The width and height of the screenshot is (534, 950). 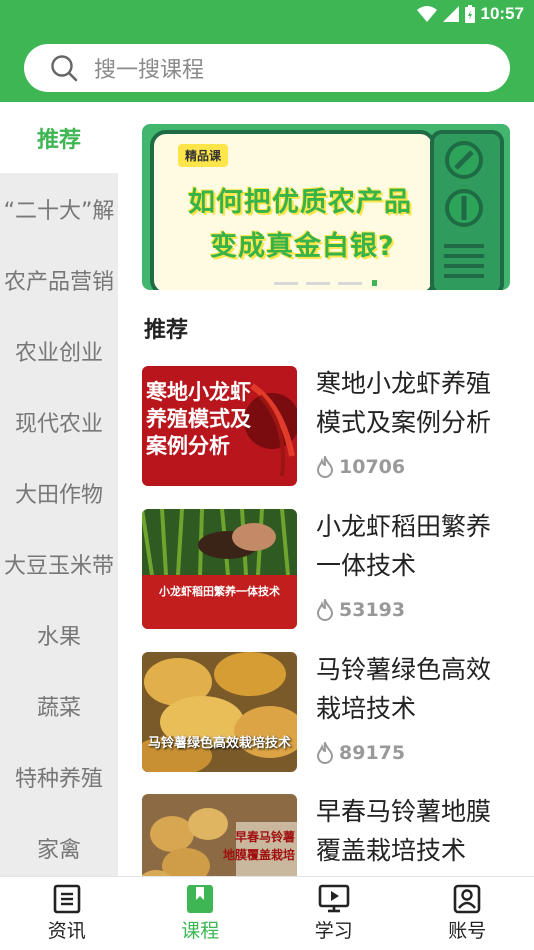 I want to click on banner-tag: 精品课, so click(x=203, y=155).